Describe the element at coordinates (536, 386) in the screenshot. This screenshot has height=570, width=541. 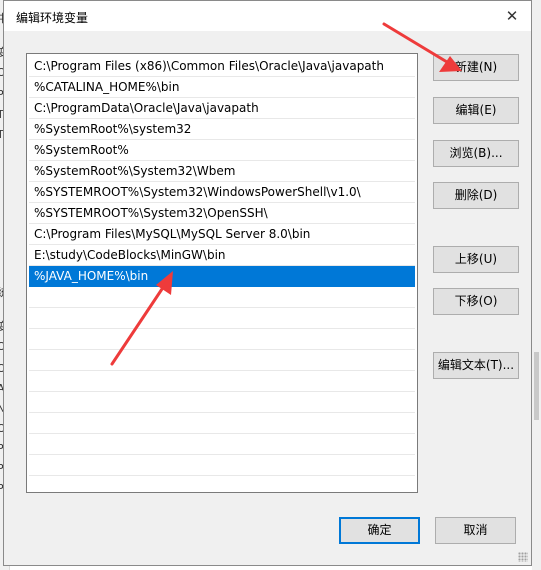
I see `background-scrollbar-thumb` at that location.